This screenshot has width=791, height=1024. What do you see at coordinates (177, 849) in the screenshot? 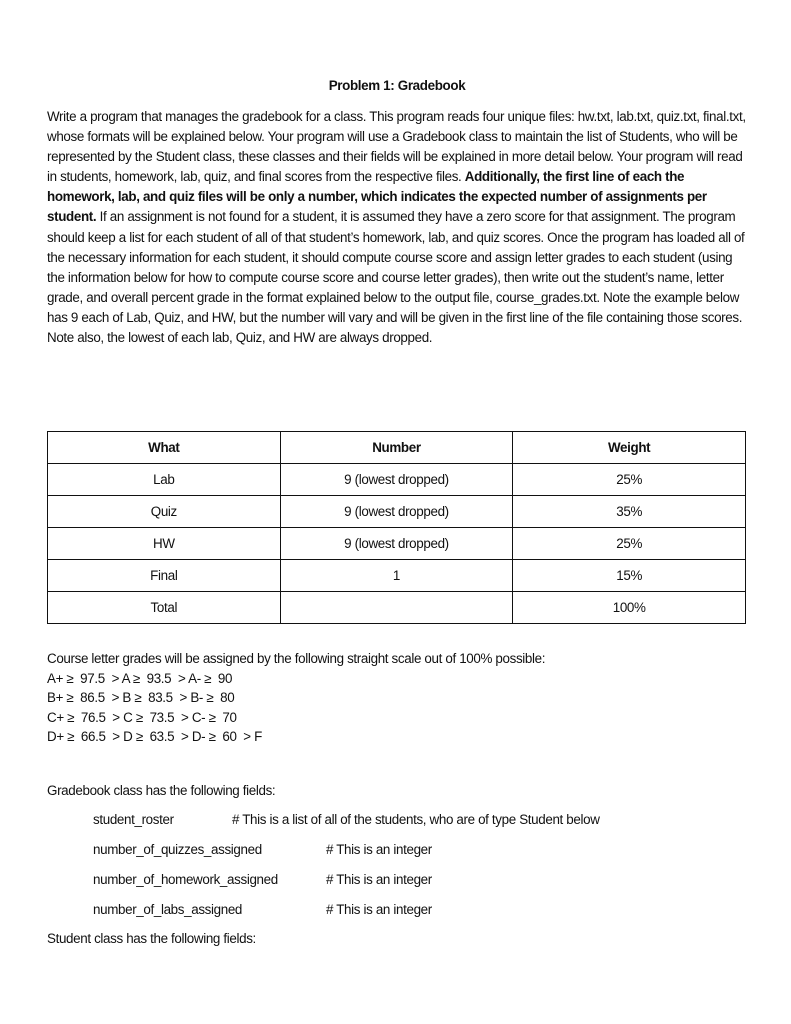
I see `field-name: number_of_quizzes_assigned` at bounding box center [177, 849].